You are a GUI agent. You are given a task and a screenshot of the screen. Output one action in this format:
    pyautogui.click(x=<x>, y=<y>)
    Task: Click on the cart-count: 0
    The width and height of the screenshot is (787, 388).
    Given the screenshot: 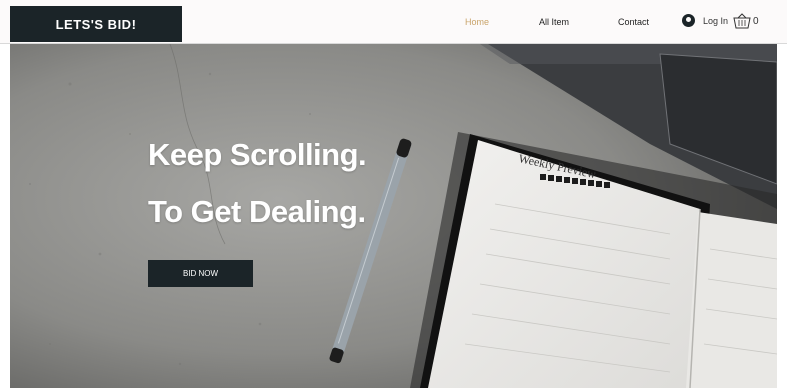 What is the action you would take?
    pyautogui.click(x=756, y=21)
    